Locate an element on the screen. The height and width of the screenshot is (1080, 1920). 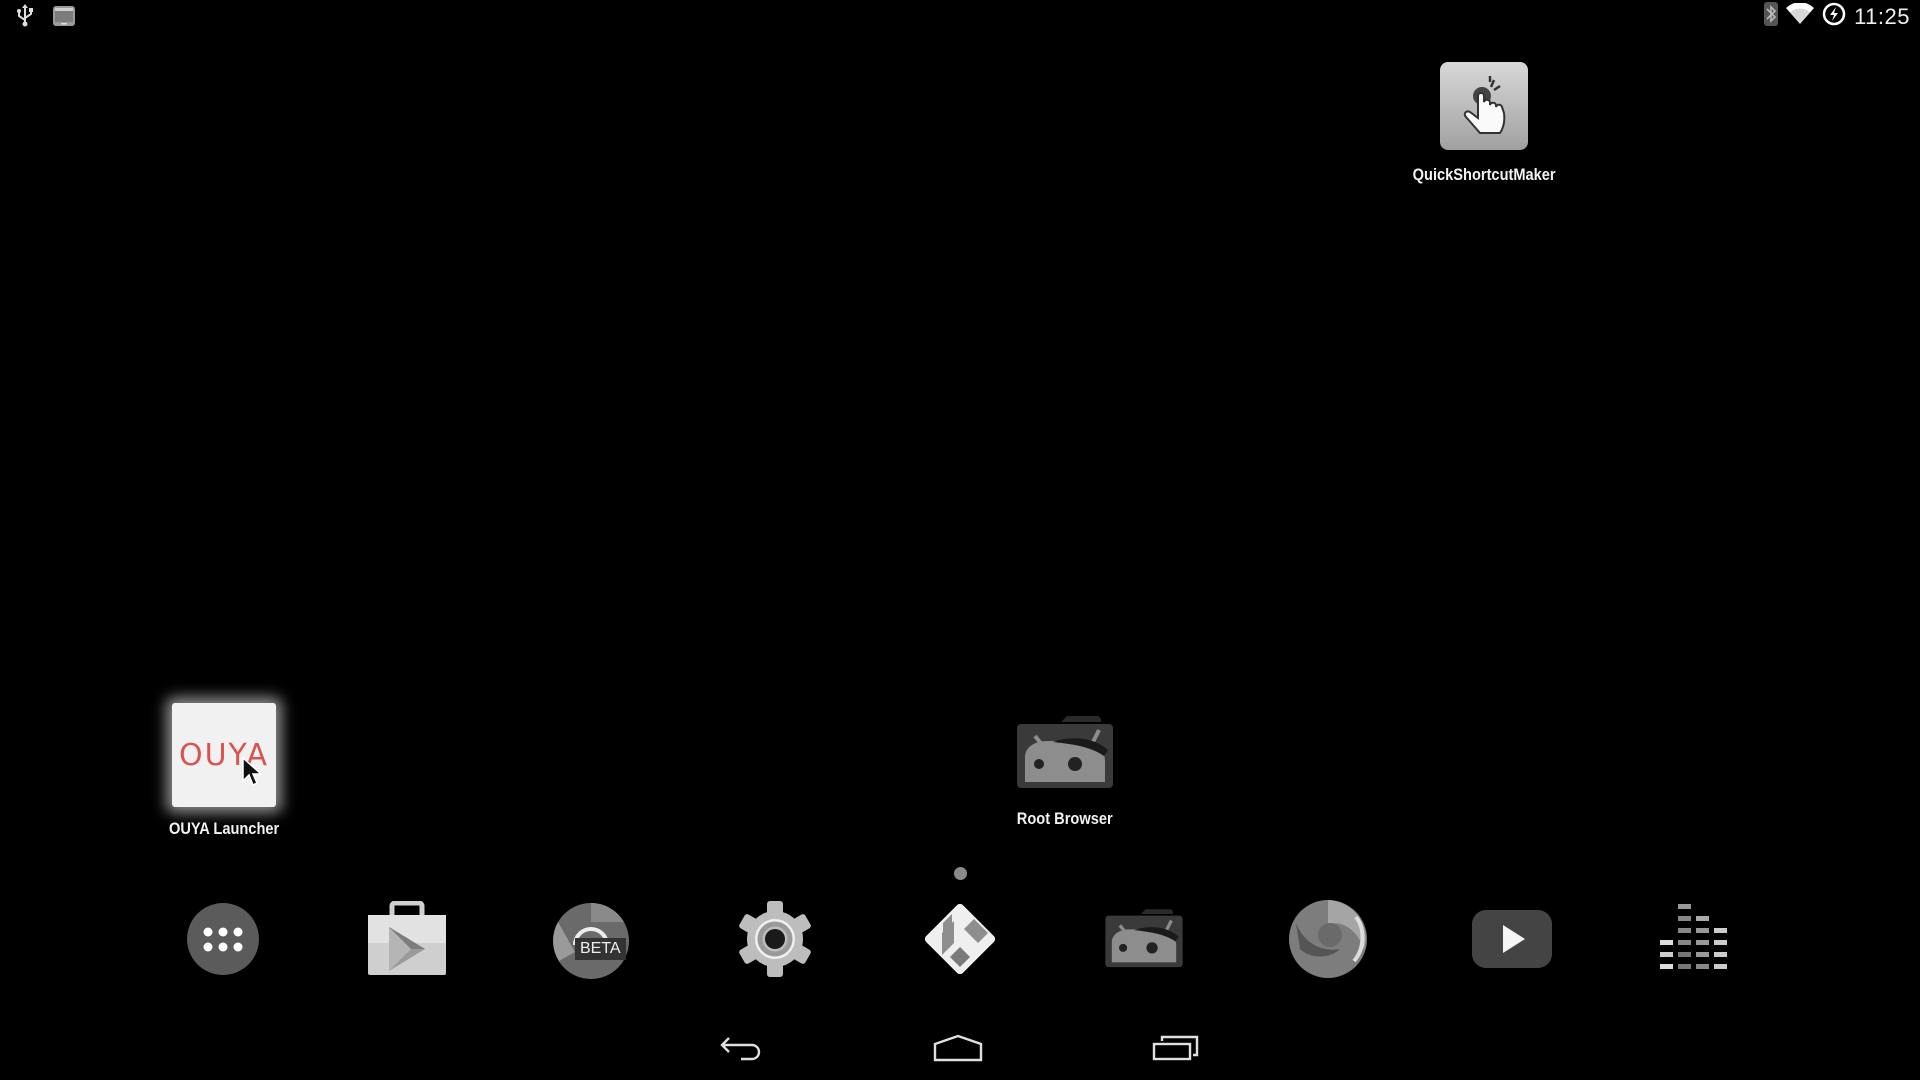
equalizer-icon is located at coordinates (1695, 941).